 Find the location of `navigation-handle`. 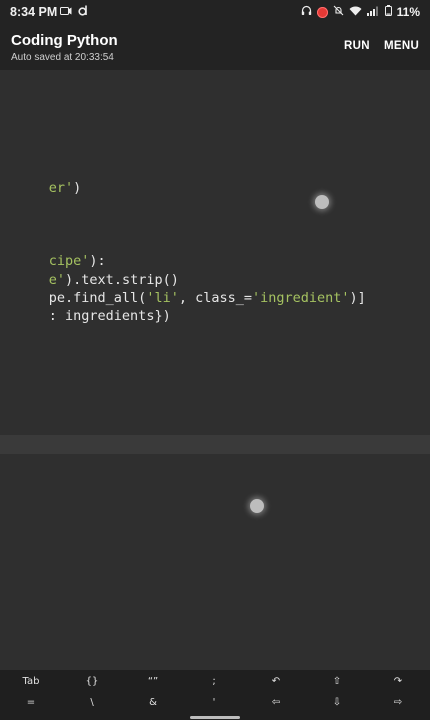

navigation-handle is located at coordinates (215, 717).